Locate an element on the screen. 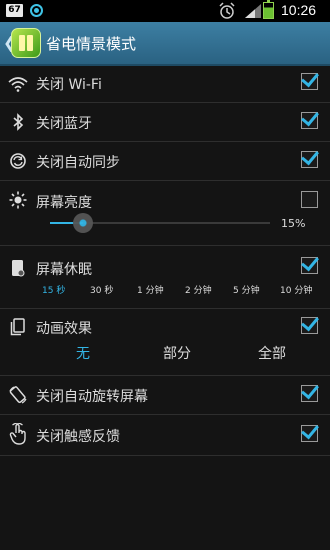 Image resolution: width=330 pixels, height=550 pixels. bluetooth-icon is located at coordinates (18, 122).